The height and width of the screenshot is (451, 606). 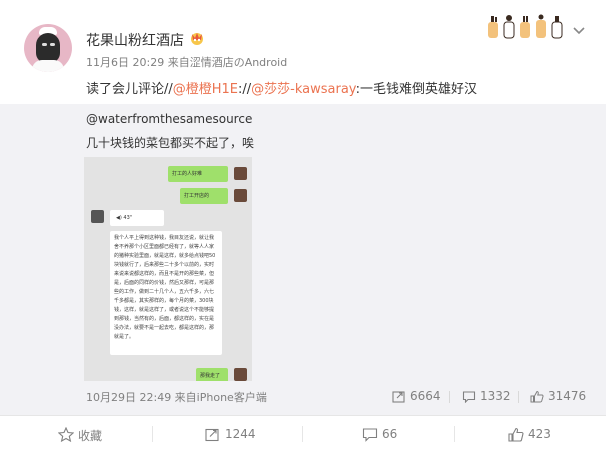 I want to click on comment-action-count: 66, so click(x=390, y=434).